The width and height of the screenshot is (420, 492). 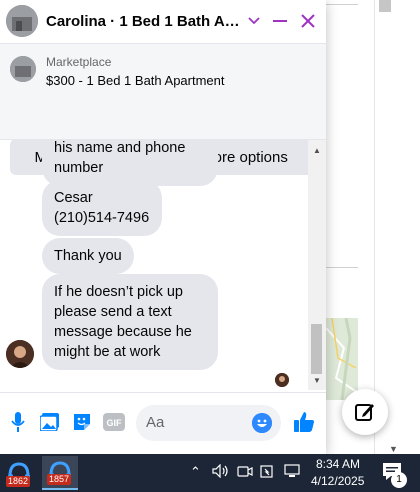 I want to click on clock-date: 4/12/2025, so click(x=337, y=481).